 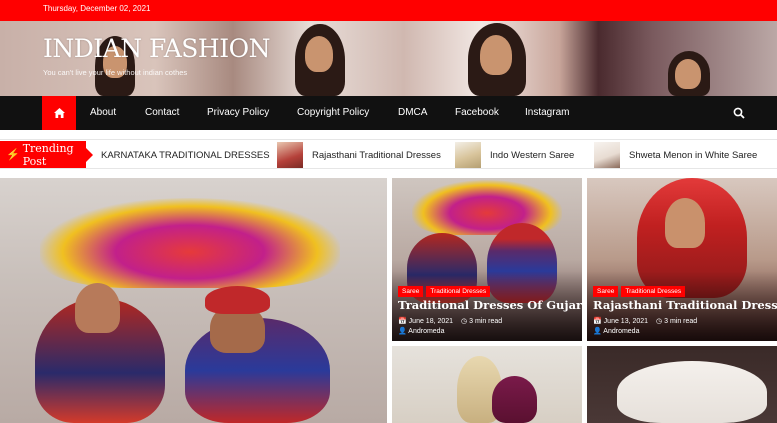 What do you see at coordinates (162, 112) in the screenshot?
I see `nav-item-contact: Contact` at bounding box center [162, 112].